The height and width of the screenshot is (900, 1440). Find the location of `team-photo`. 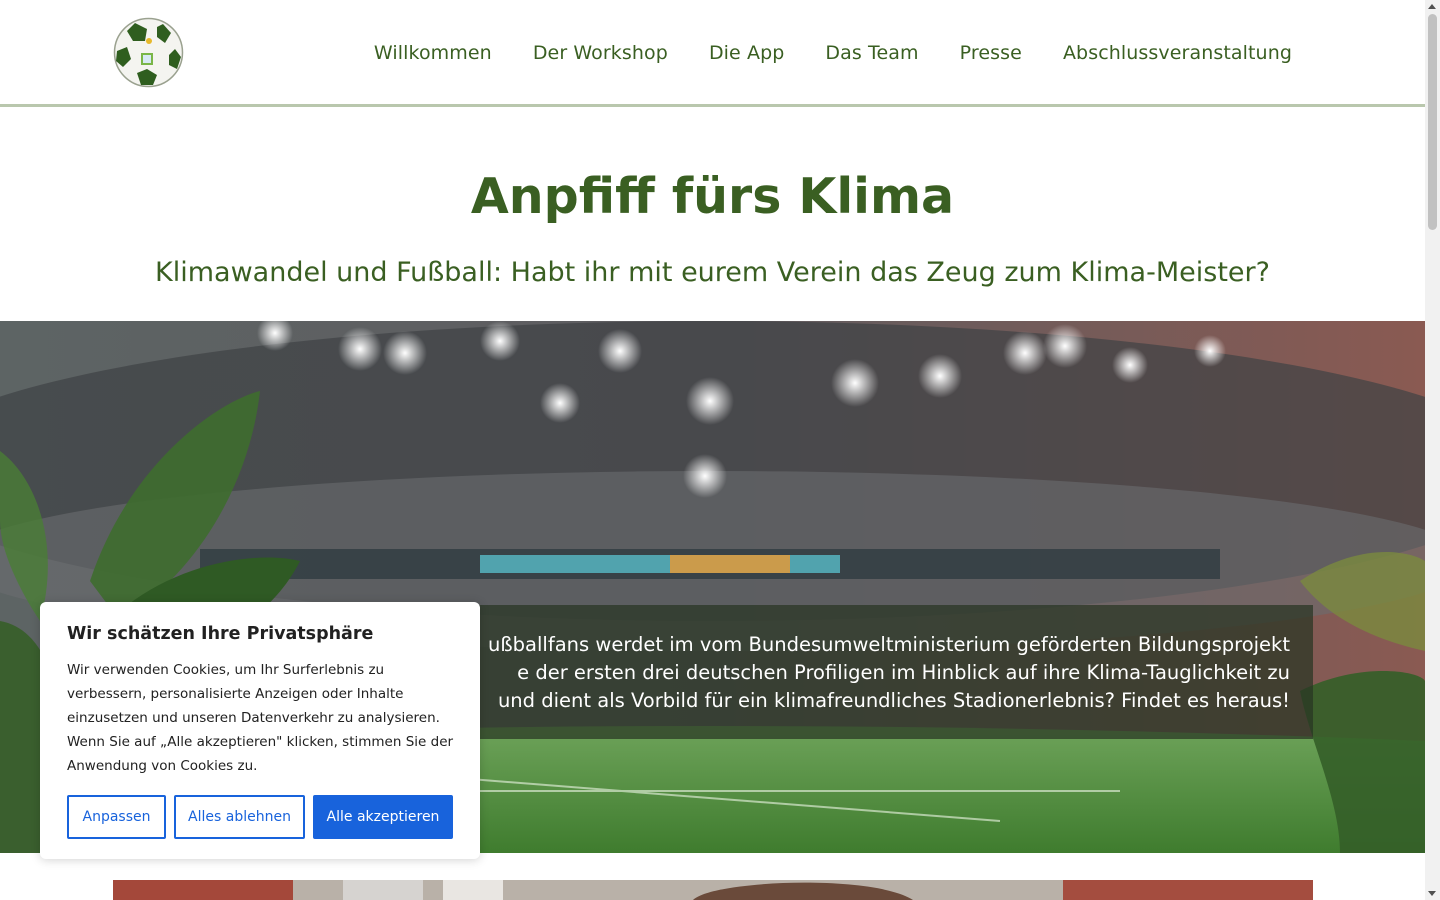

team-photo is located at coordinates (713, 890).